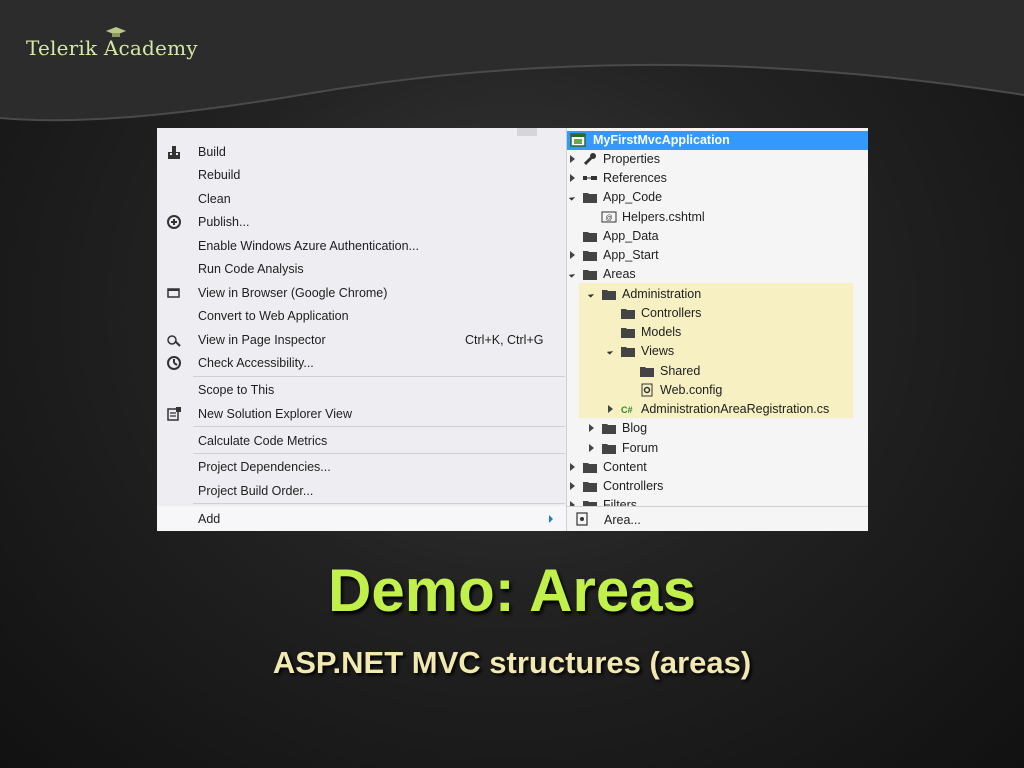  What do you see at coordinates (631, 159) in the screenshot?
I see `tree-node-label: Properties` at bounding box center [631, 159].